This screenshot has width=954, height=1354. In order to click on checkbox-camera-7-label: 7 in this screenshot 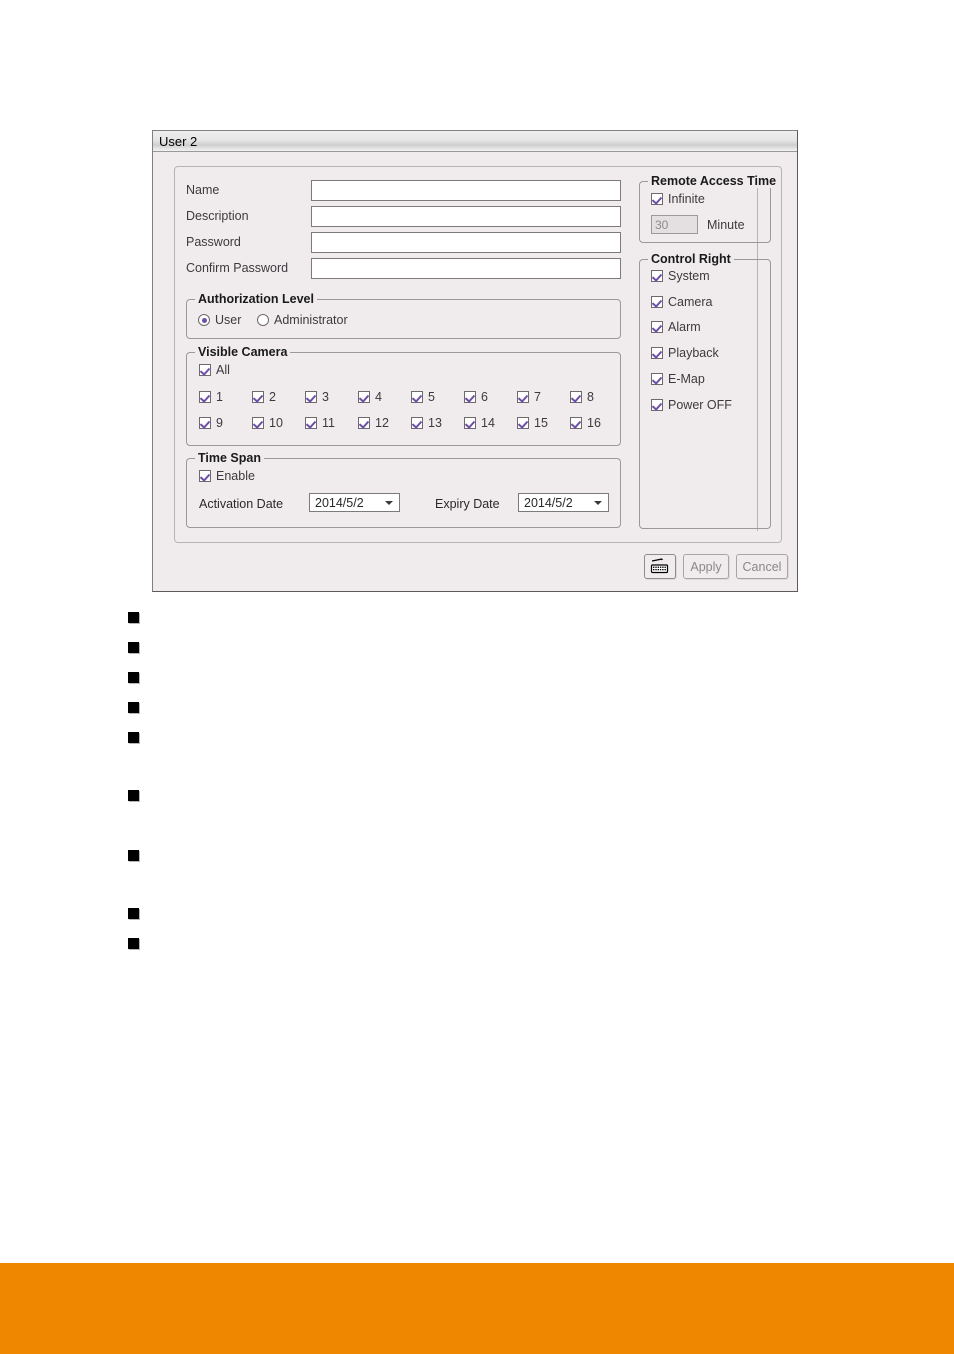, I will do `click(537, 397)`.